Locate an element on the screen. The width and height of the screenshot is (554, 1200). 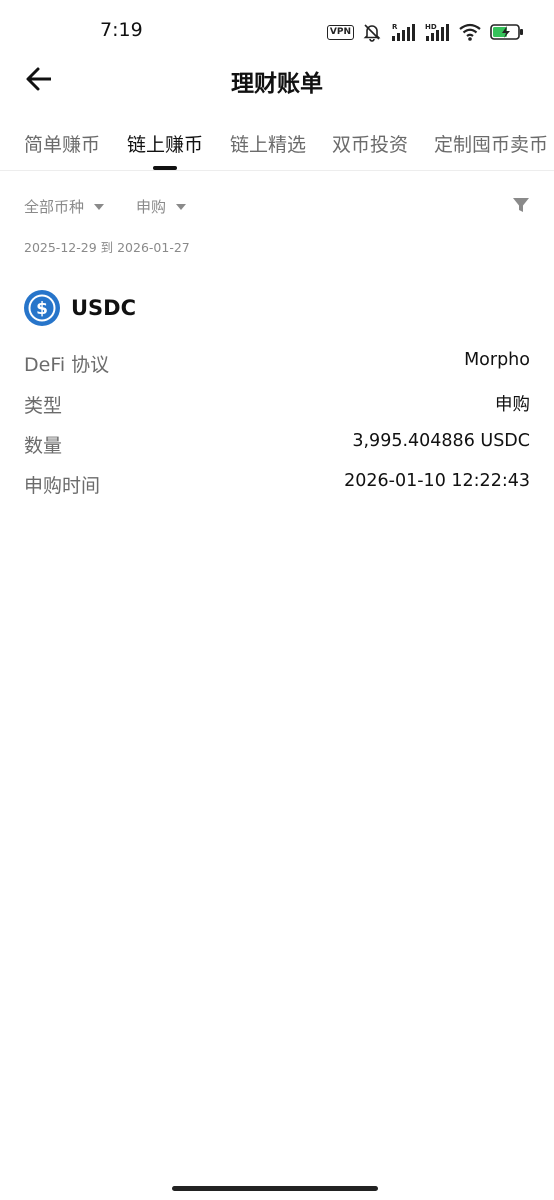
record-header: $ USDC is located at coordinates (80, 308).